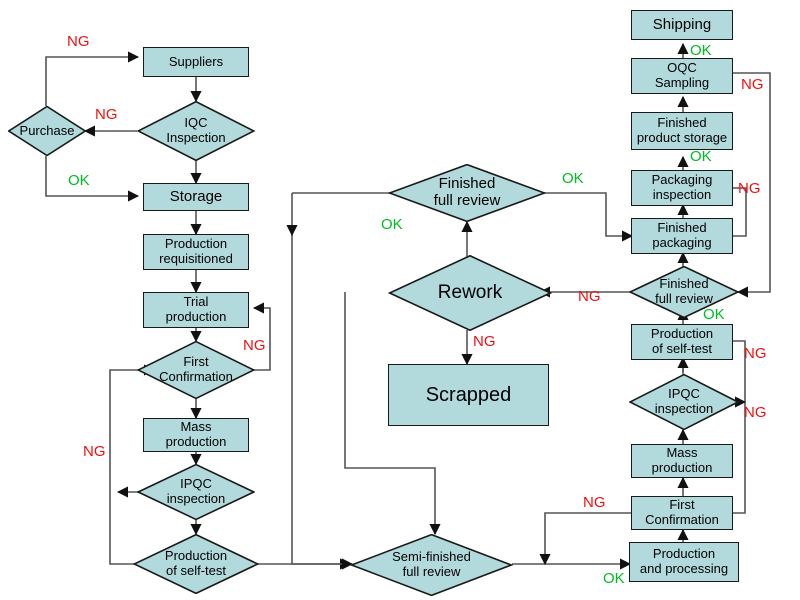 This screenshot has width=800, height=600. Describe the element at coordinates (684, 291) in the screenshot. I see `node-finished-full-review-right-label: Finished full review` at that location.